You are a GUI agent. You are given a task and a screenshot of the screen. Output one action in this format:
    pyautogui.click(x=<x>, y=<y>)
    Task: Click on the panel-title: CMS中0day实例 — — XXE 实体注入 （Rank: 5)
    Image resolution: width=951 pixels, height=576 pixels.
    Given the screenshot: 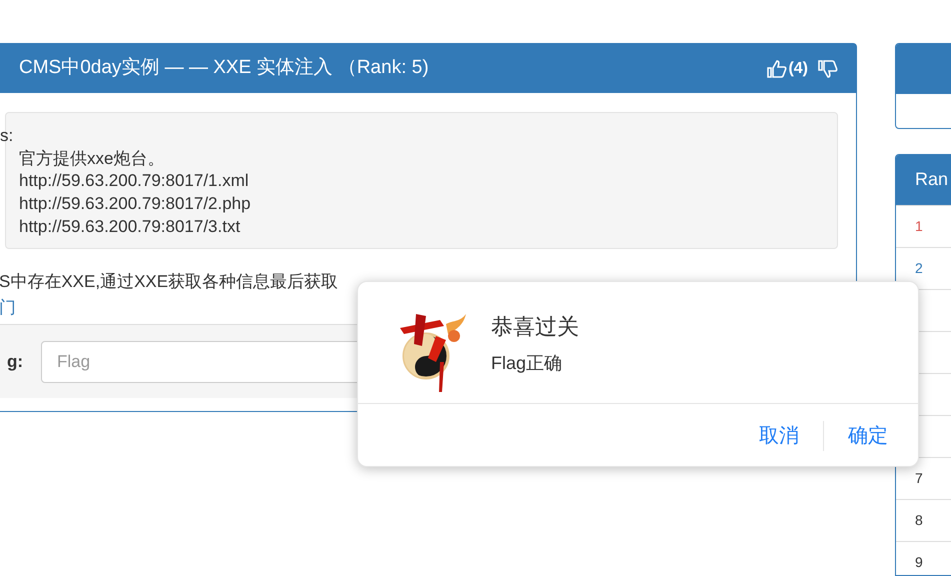 What is the action you would take?
    pyautogui.click(x=224, y=68)
    